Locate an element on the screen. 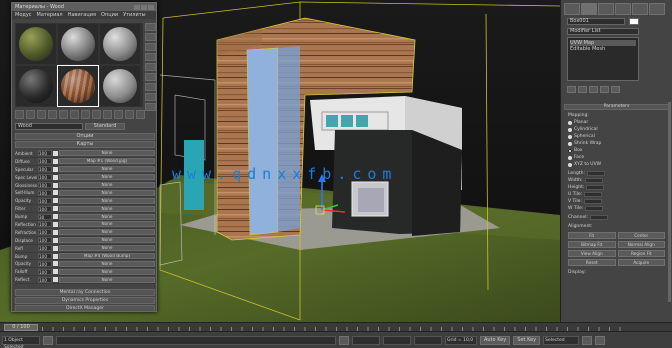  copy-material-icon is located at coordinates (63, 114).